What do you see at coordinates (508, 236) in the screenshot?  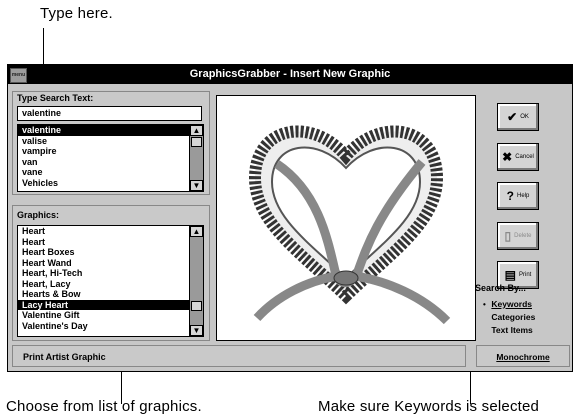 I see `document-icon: ▯` at bounding box center [508, 236].